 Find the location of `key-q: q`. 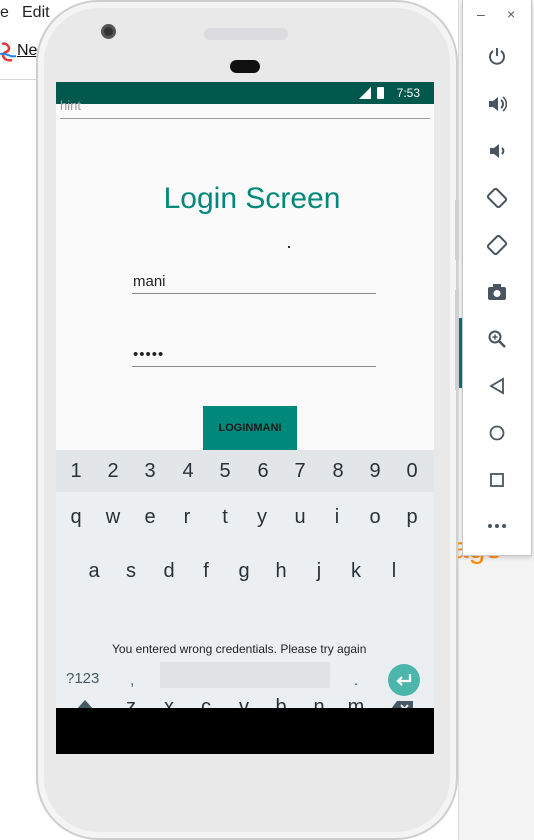

key-q: q is located at coordinates (76, 517).